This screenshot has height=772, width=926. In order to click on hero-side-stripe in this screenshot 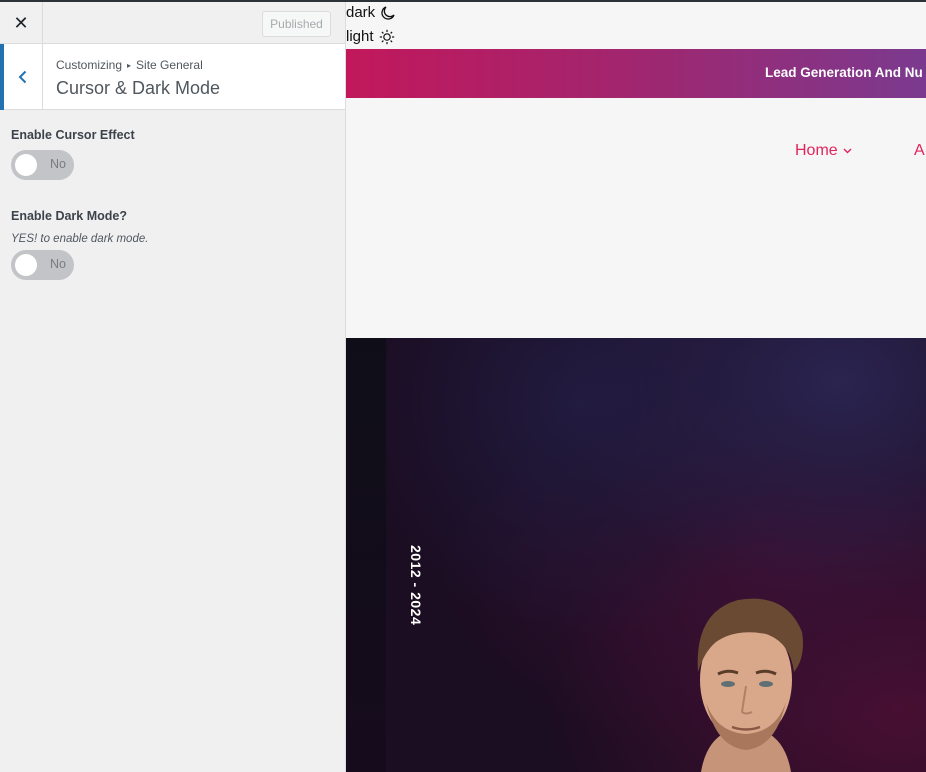, I will do `click(366, 555)`.